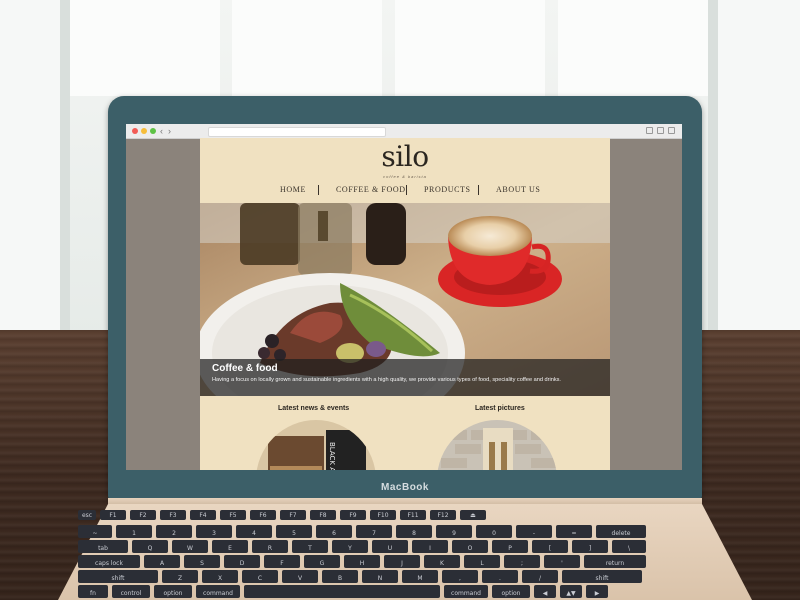 This screenshot has width=800, height=600. I want to click on keyboard-key: 2, so click(174, 531).